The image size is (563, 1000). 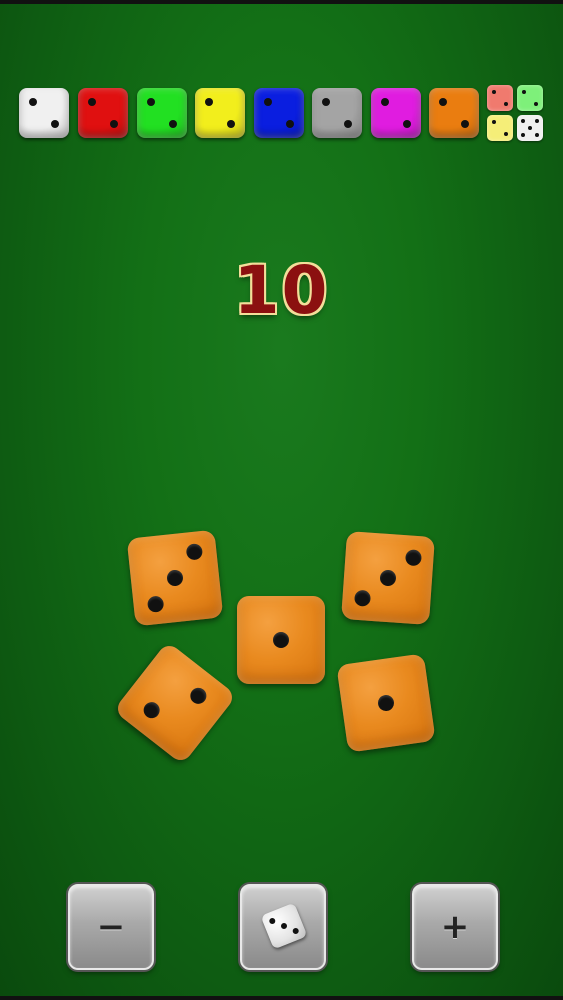 I want to click on color-swatch-yellow, so click(x=220, y=113).